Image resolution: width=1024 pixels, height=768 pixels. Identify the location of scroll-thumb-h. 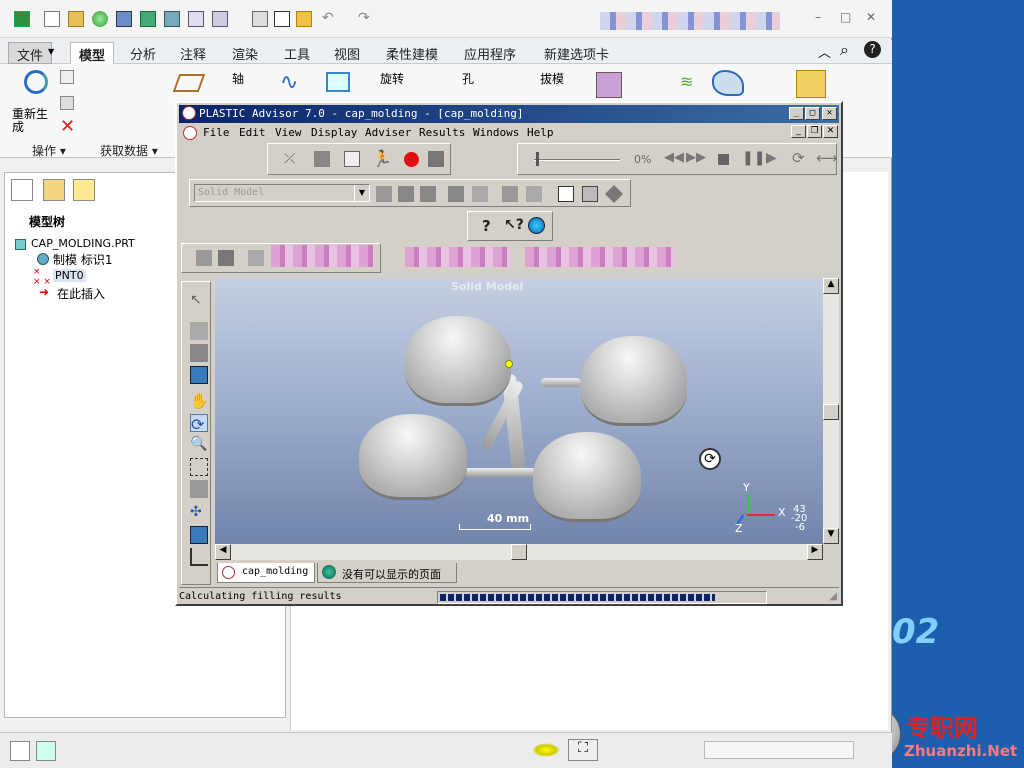
(519, 552).